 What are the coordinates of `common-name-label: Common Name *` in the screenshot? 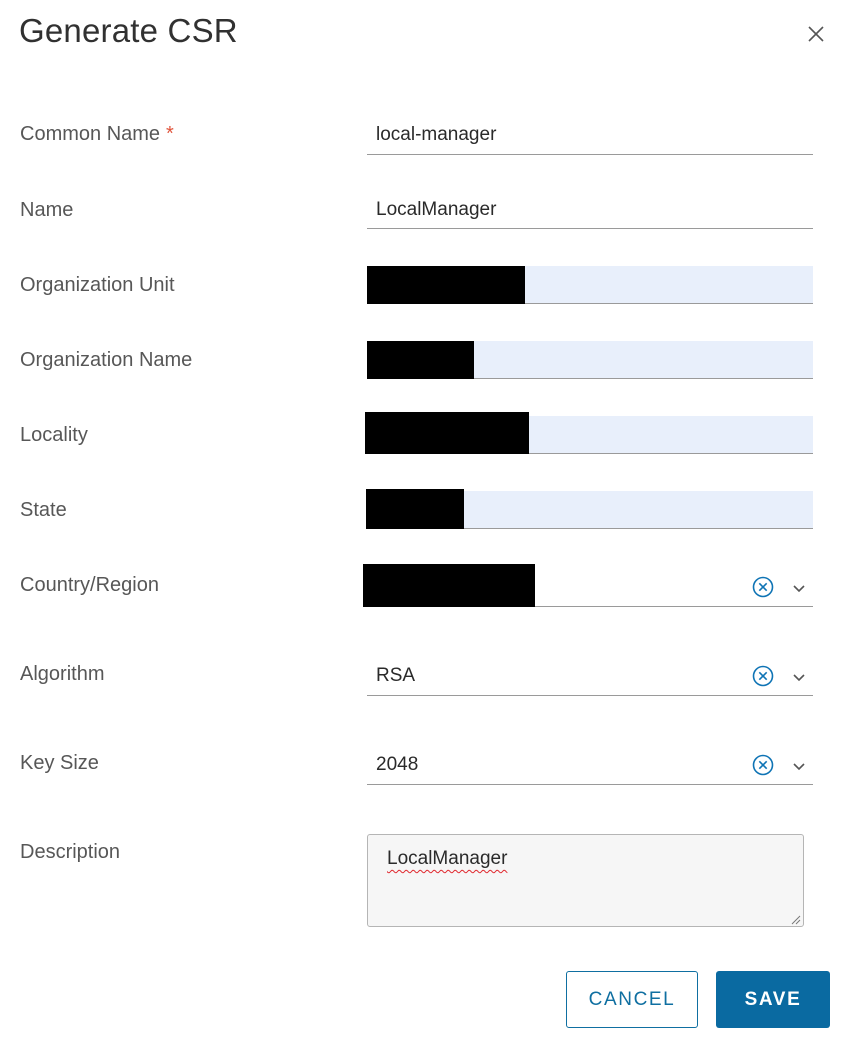 It's located at (97, 134).